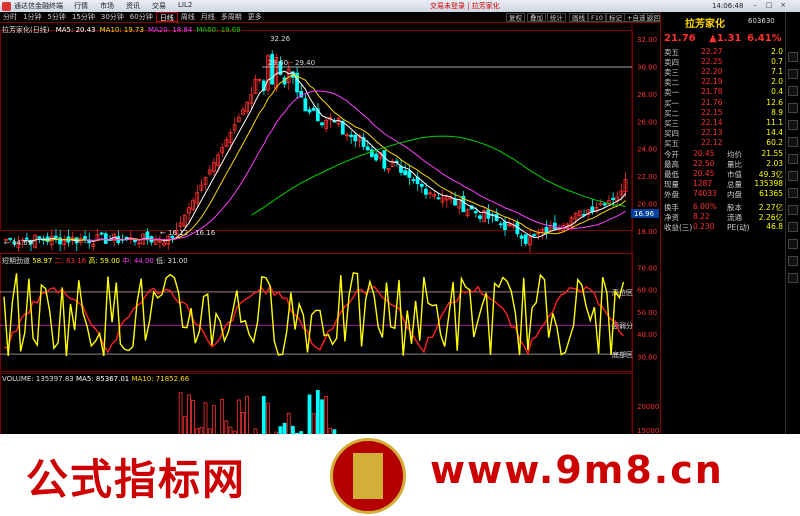  What do you see at coordinates (704, 226) in the screenshot?
I see `stat-av: 0.230` at bounding box center [704, 226].